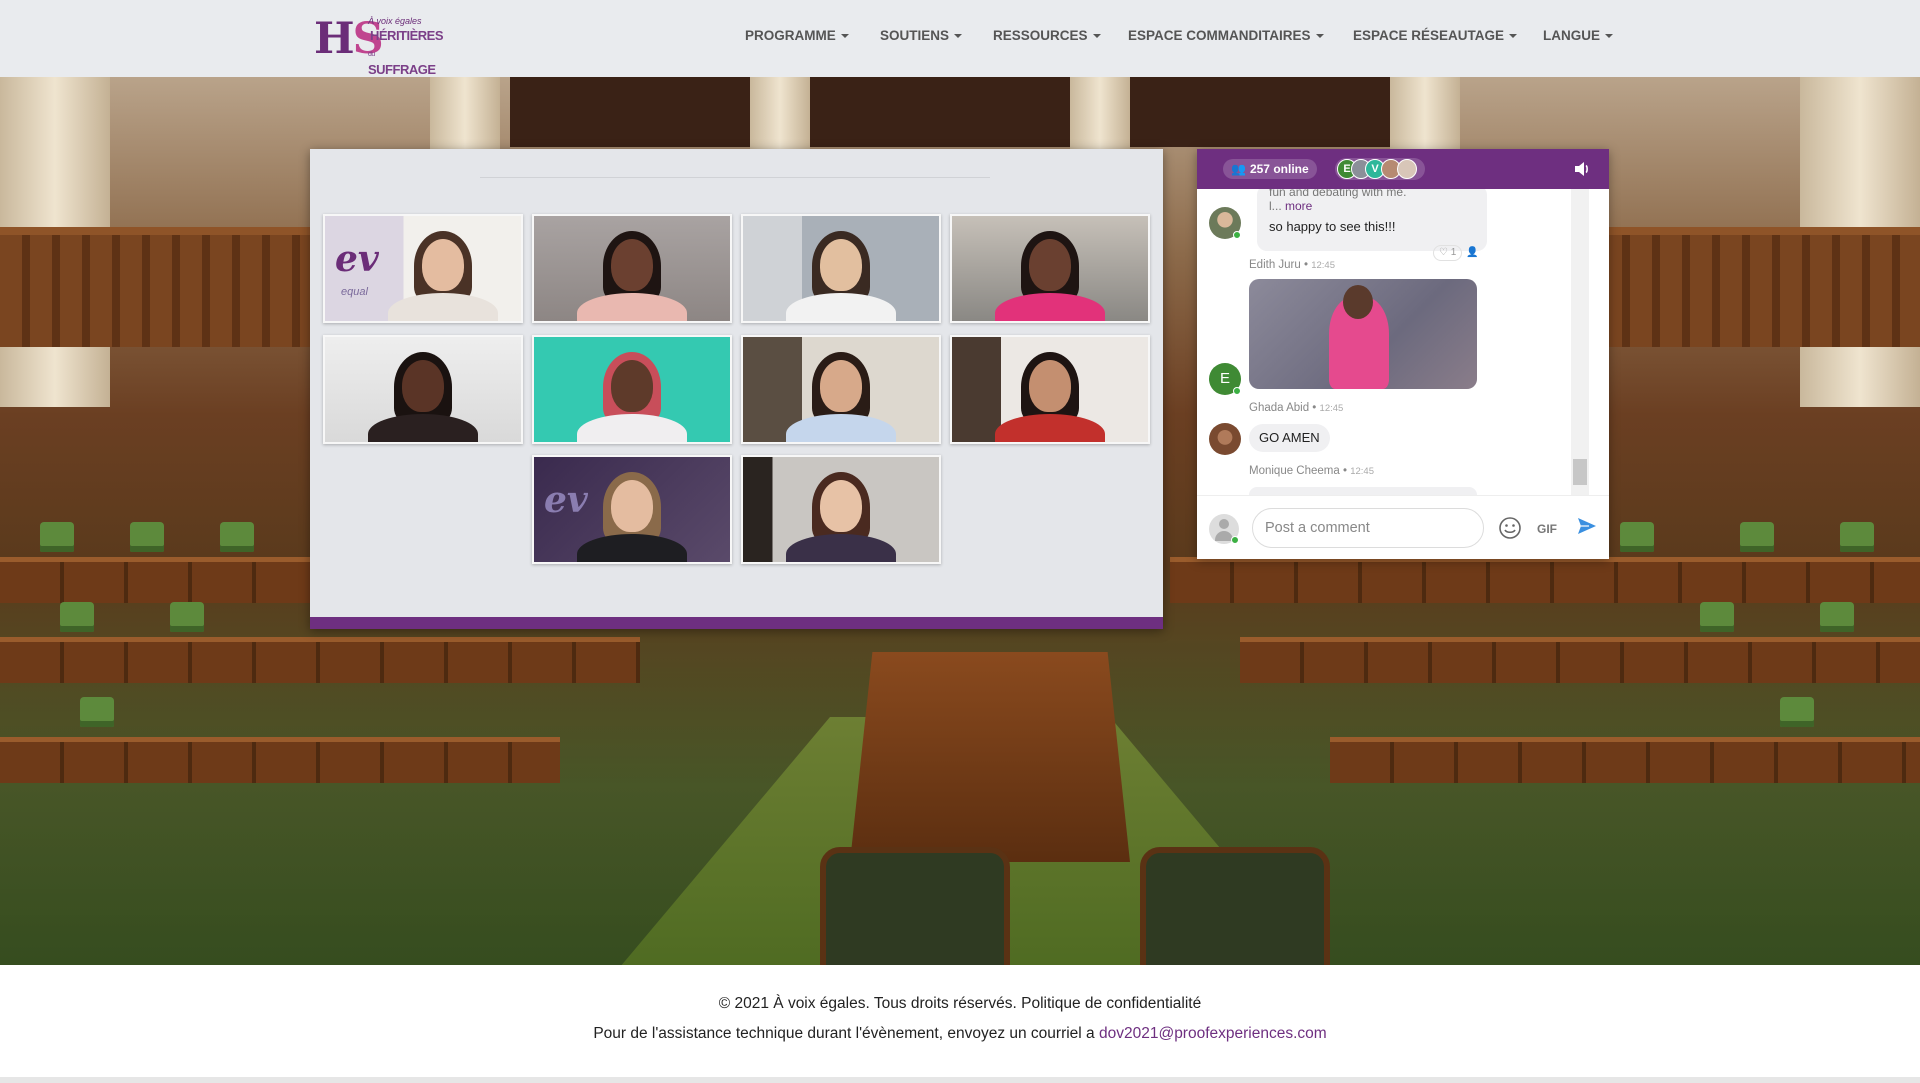 The image size is (1920, 1083). What do you see at coordinates (1213, 1033) in the screenshot?
I see `support-email-link: dov2021@proofexperiences.com` at bounding box center [1213, 1033].